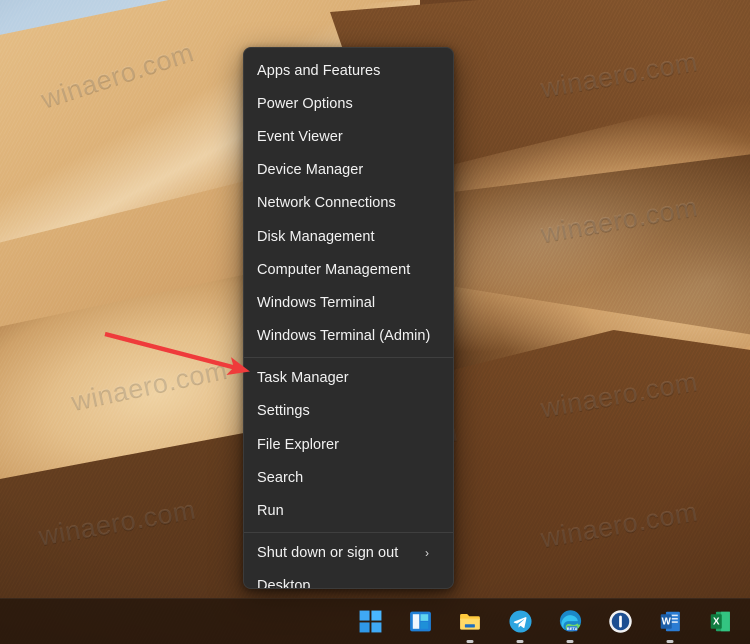  What do you see at coordinates (305, 103) in the screenshot?
I see `menu-item-label: Power Options` at bounding box center [305, 103].